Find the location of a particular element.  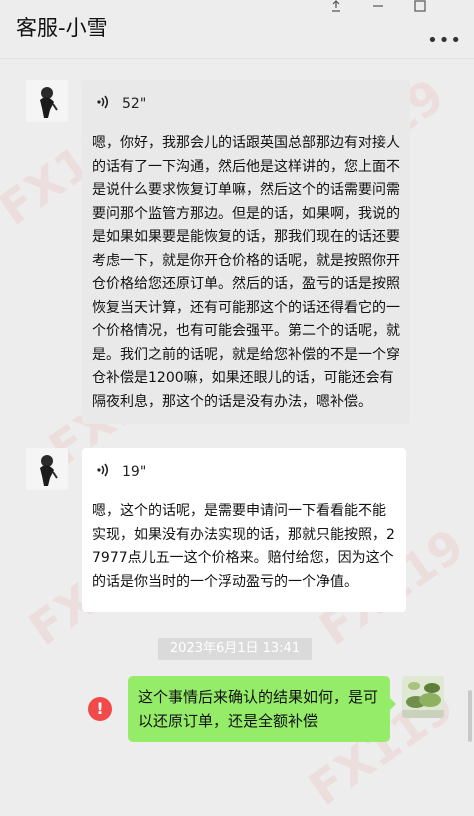

user-avatar is located at coordinates (423, 697).